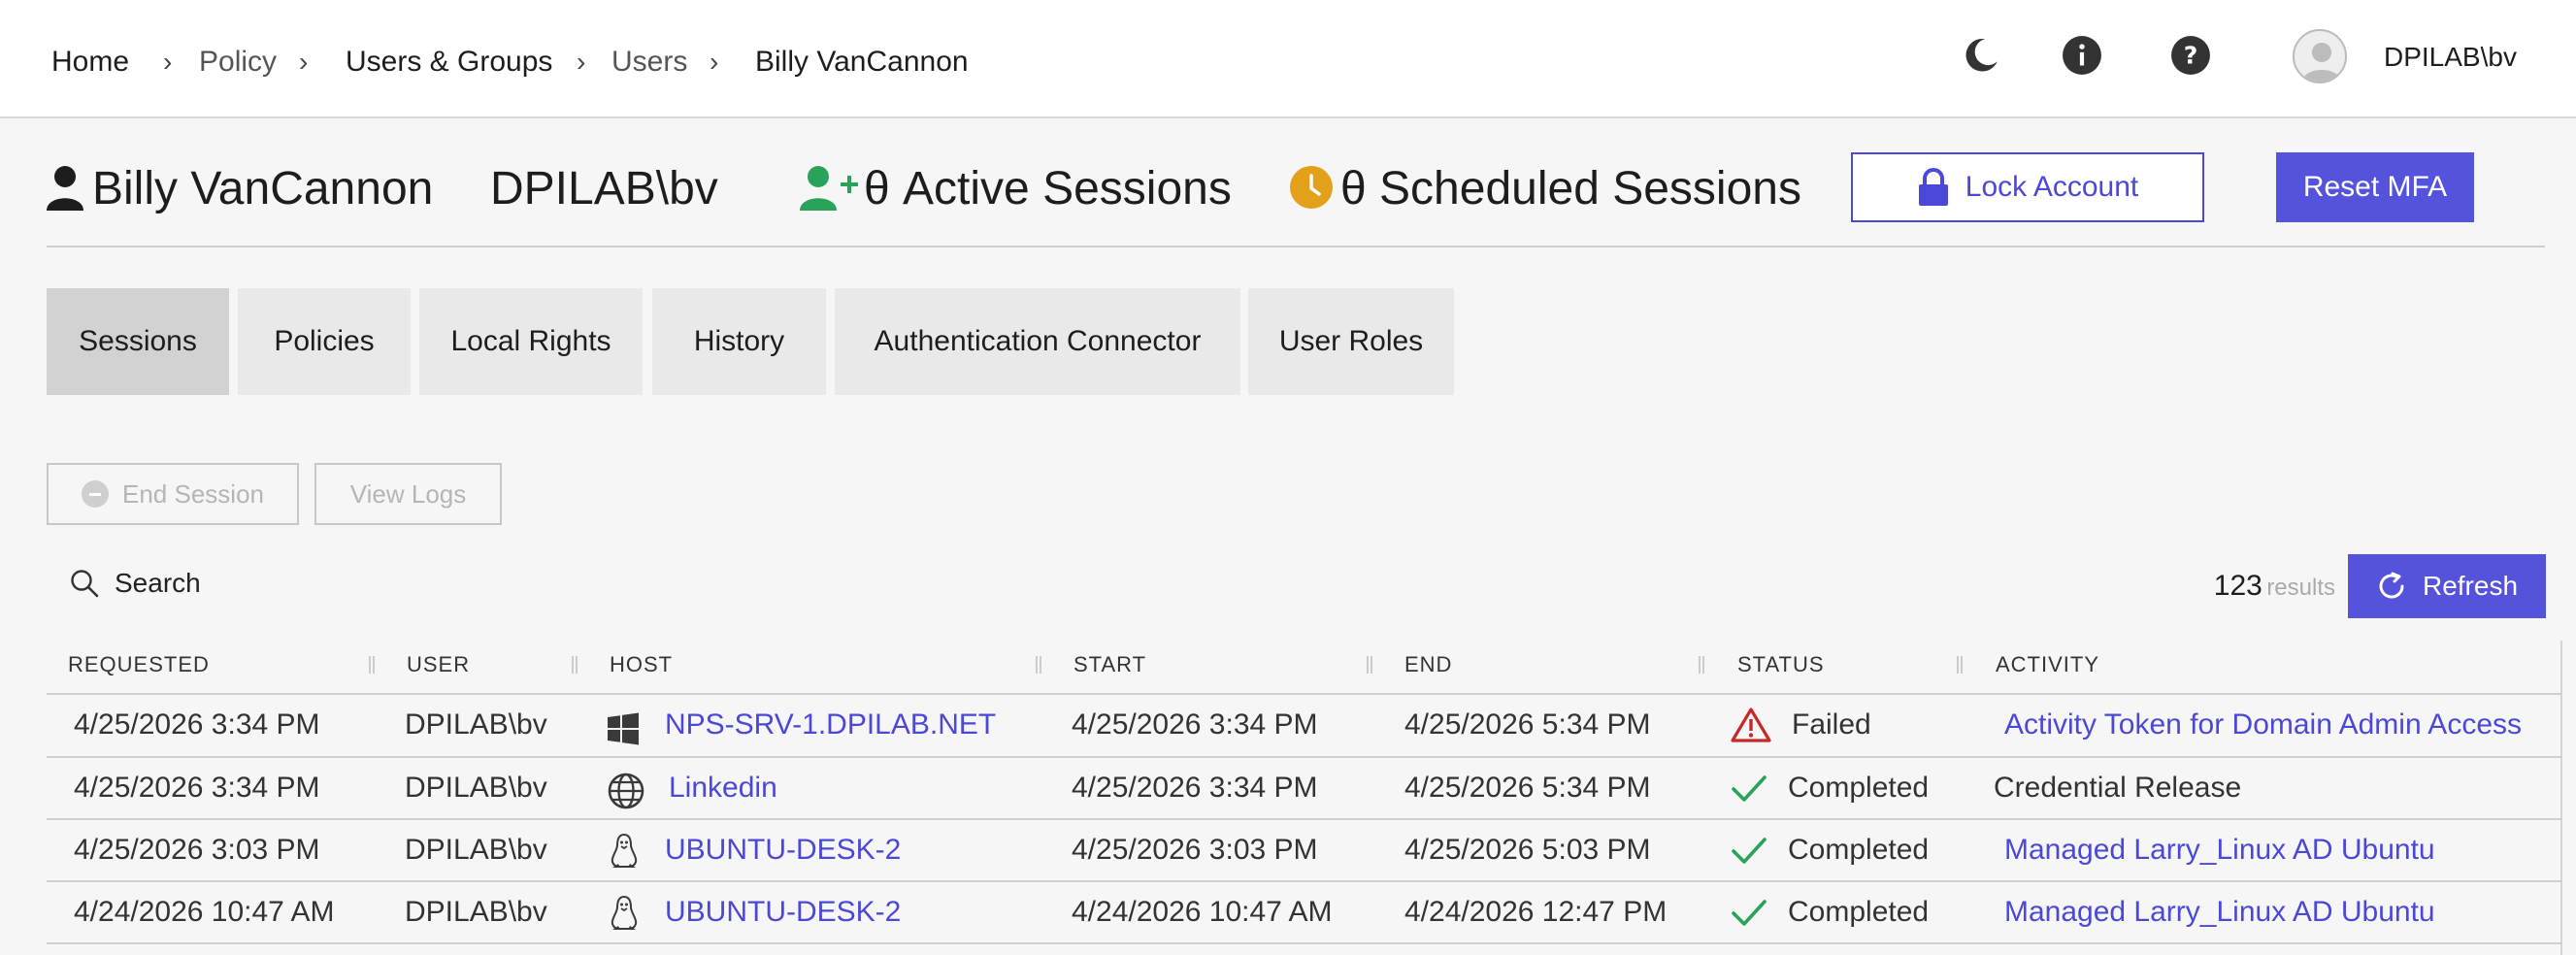 This screenshot has width=2576, height=955. What do you see at coordinates (438, 664) in the screenshot?
I see `column-header-user: USER` at bounding box center [438, 664].